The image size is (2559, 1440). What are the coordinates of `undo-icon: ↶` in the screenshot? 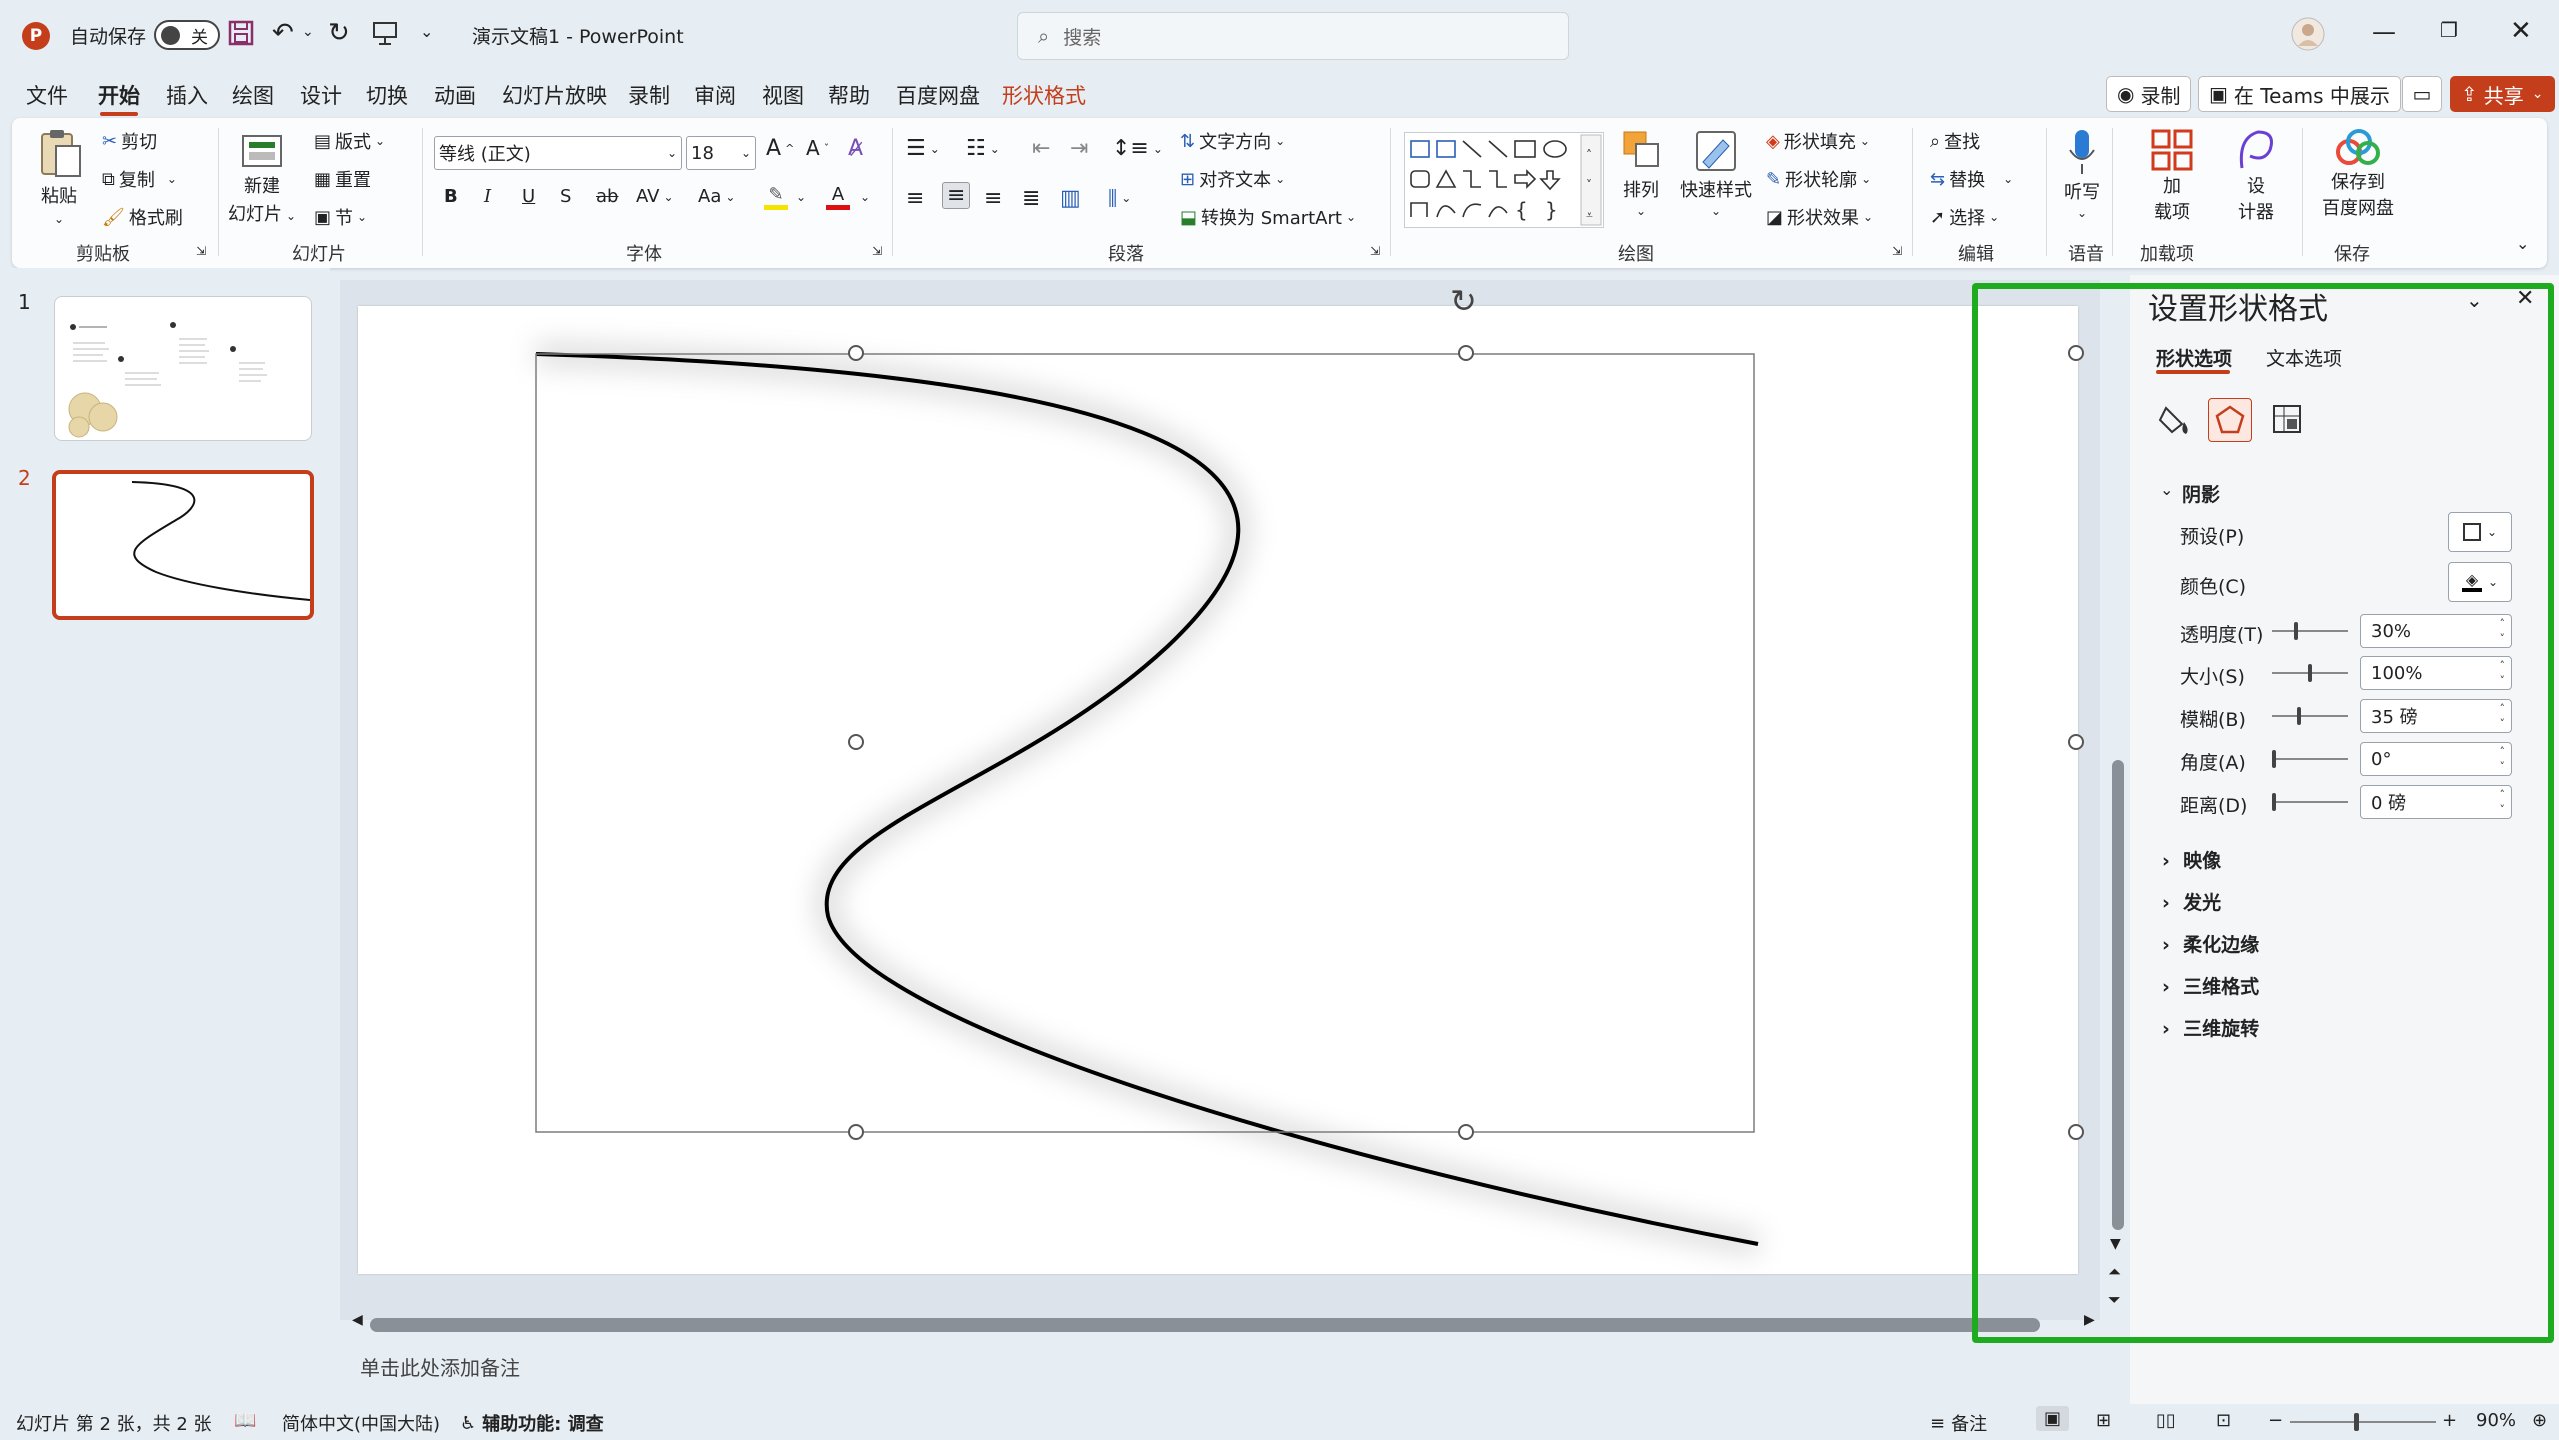 It's located at (283, 33).